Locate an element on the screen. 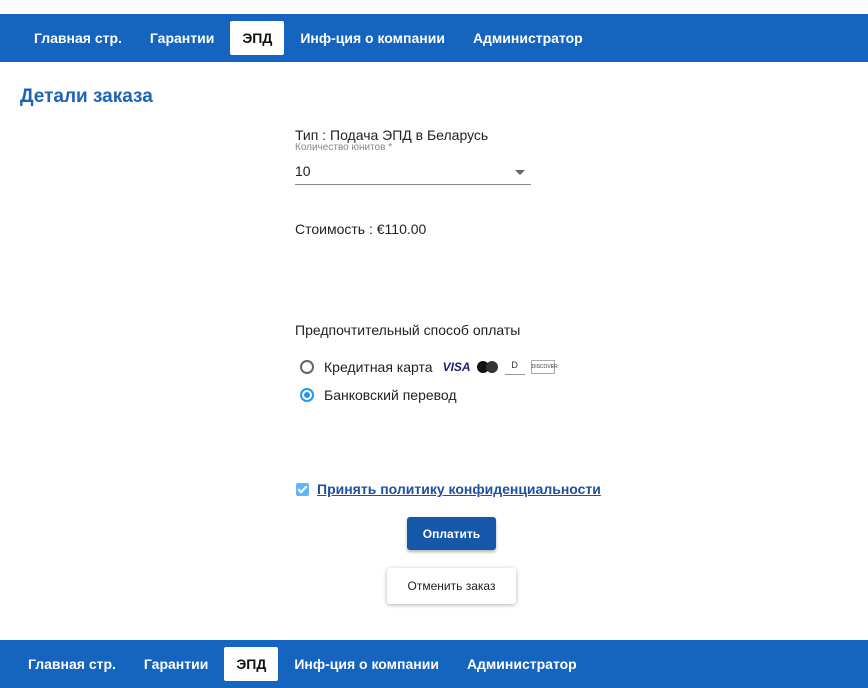  units-label: Количество юнитов * is located at coordinates (344, 147).